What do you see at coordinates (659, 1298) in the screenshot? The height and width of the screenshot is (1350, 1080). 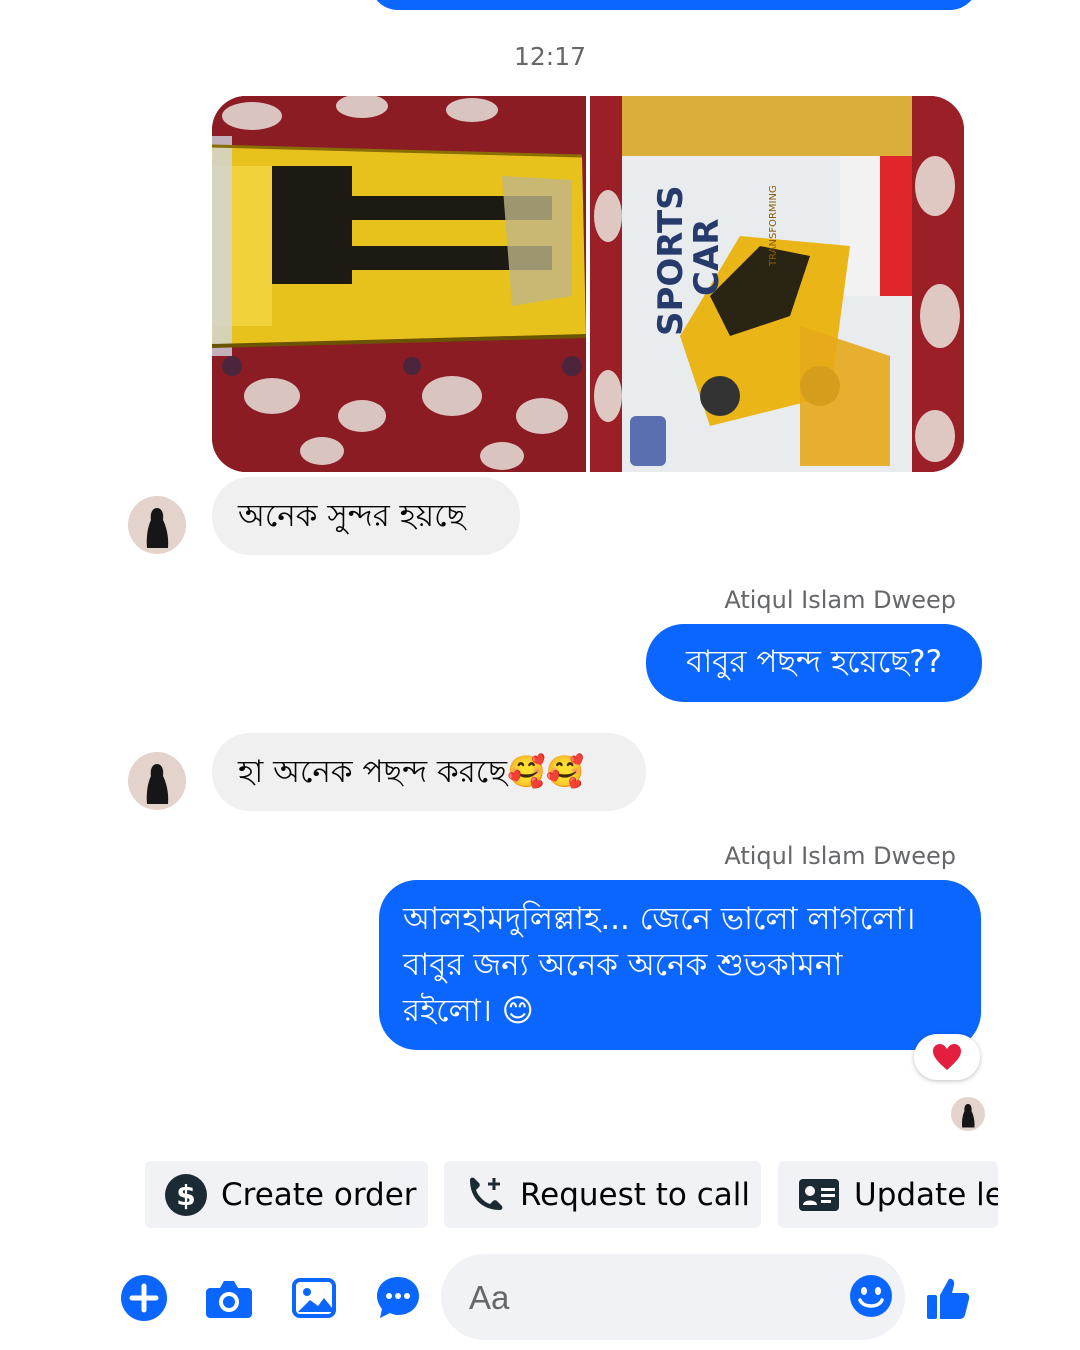 I see `message-input` at bounding box center [659, 1298].